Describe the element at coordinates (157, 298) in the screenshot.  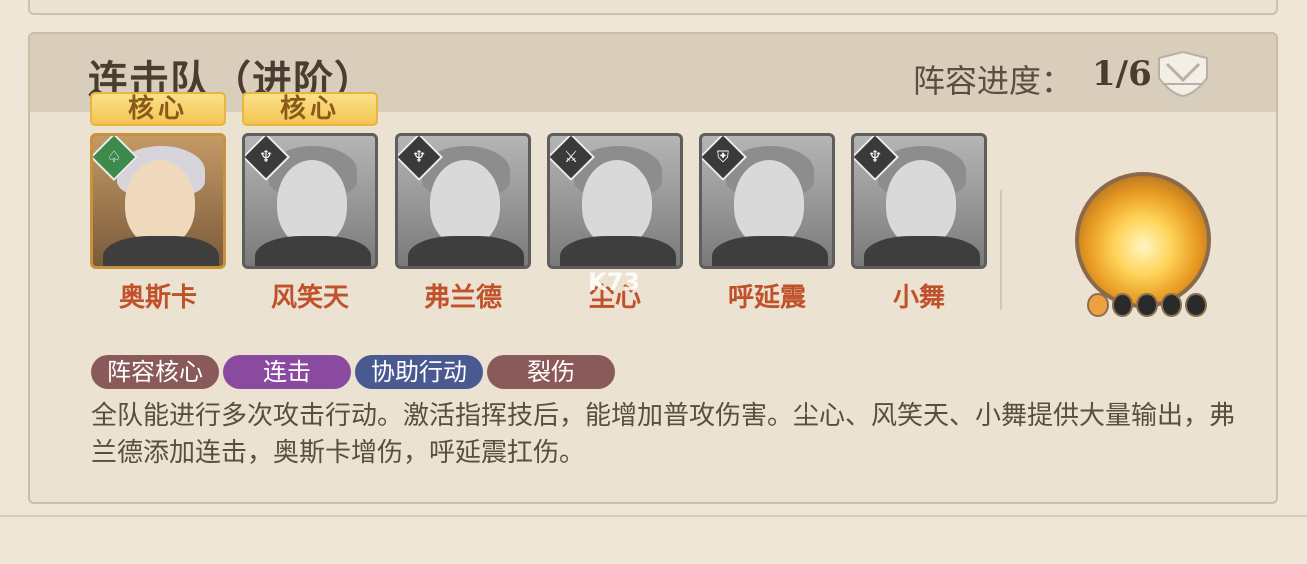
I see `hero-name: 奥斯卡` at that location.